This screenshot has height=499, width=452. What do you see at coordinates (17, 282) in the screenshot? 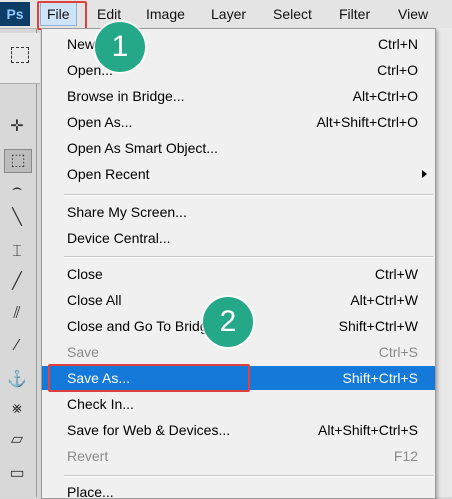
I see `eyedropper-tool-icon: ╱` at bounding box center [17, 282].